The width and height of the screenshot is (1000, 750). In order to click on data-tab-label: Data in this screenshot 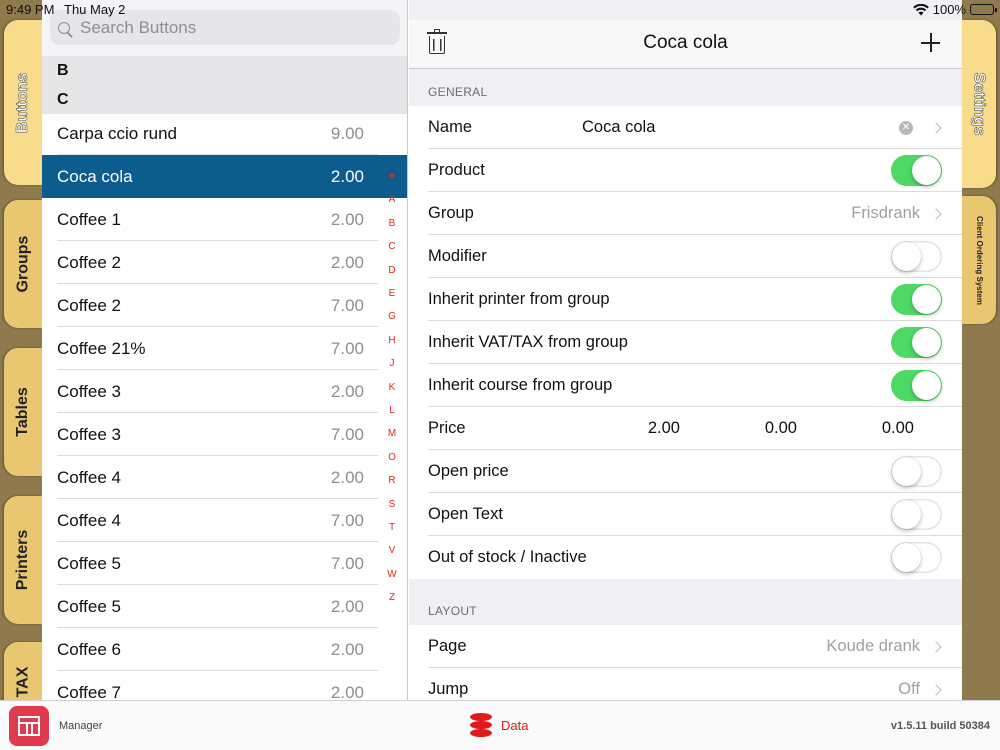, I will do `click(515, 725)`.